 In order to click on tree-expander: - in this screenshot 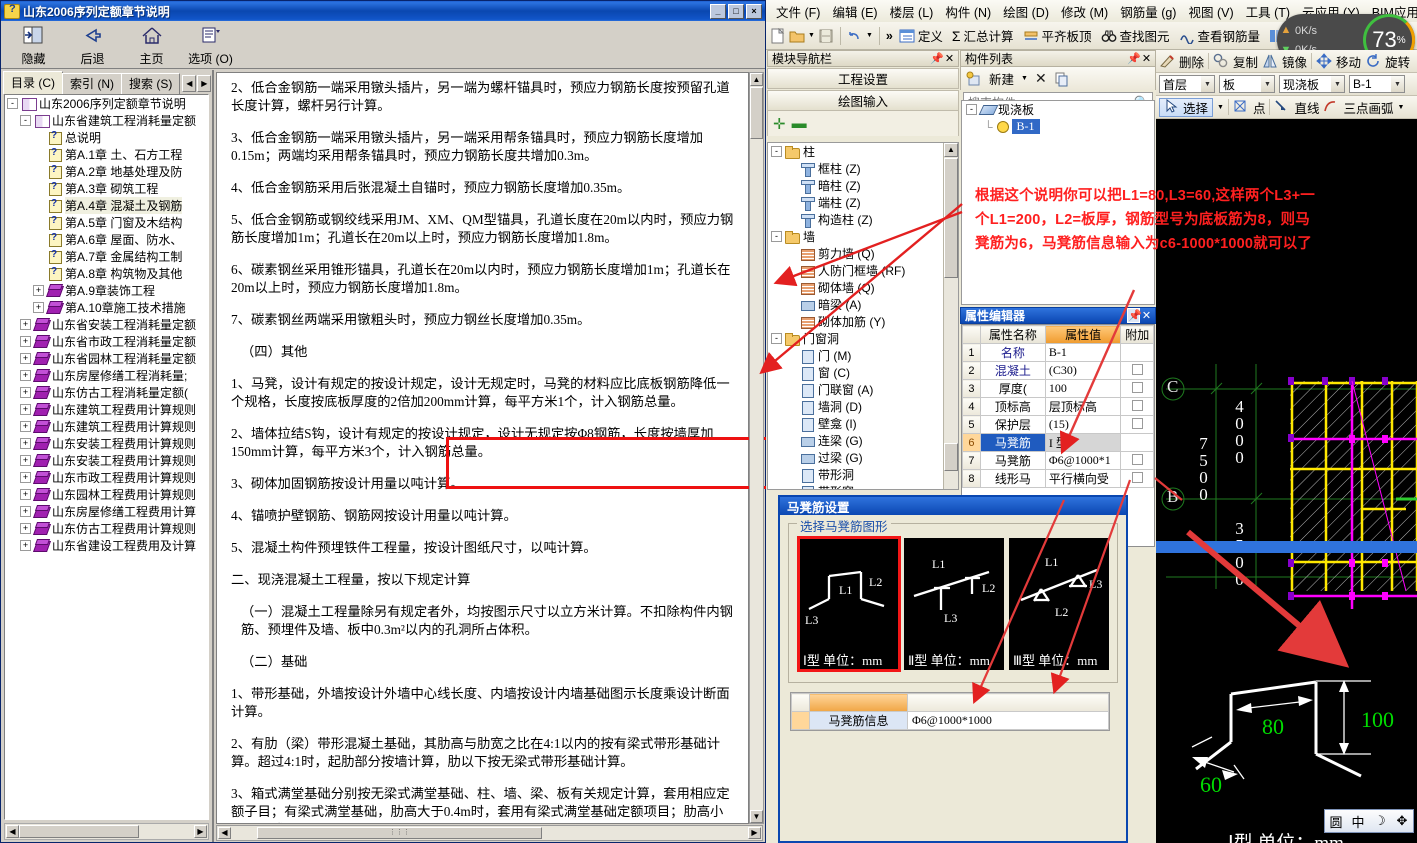, I will do `click(12, 103)`.